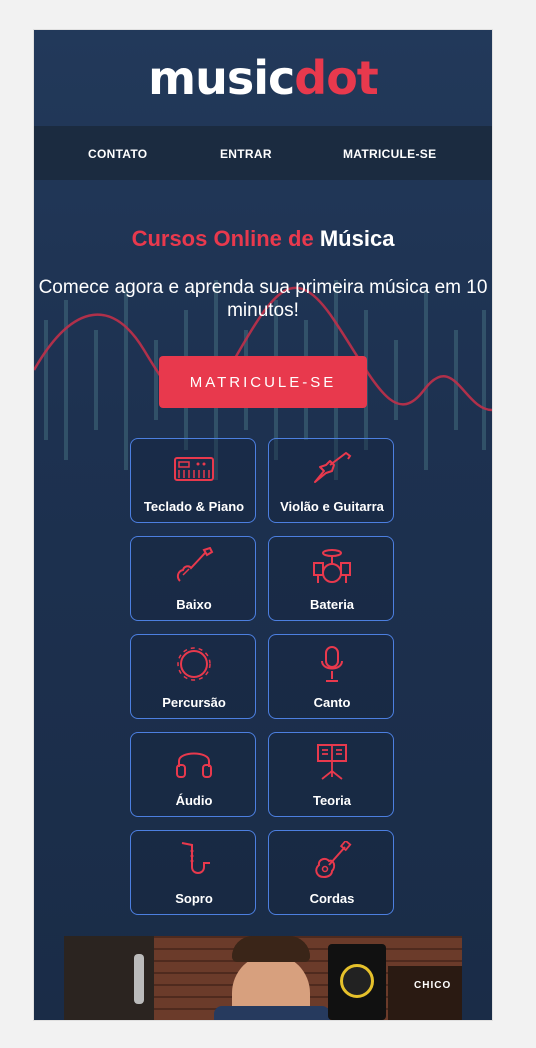 This screenshot has width=536, height=1048. I want to click on course-label: Canto, so click(332, 702).